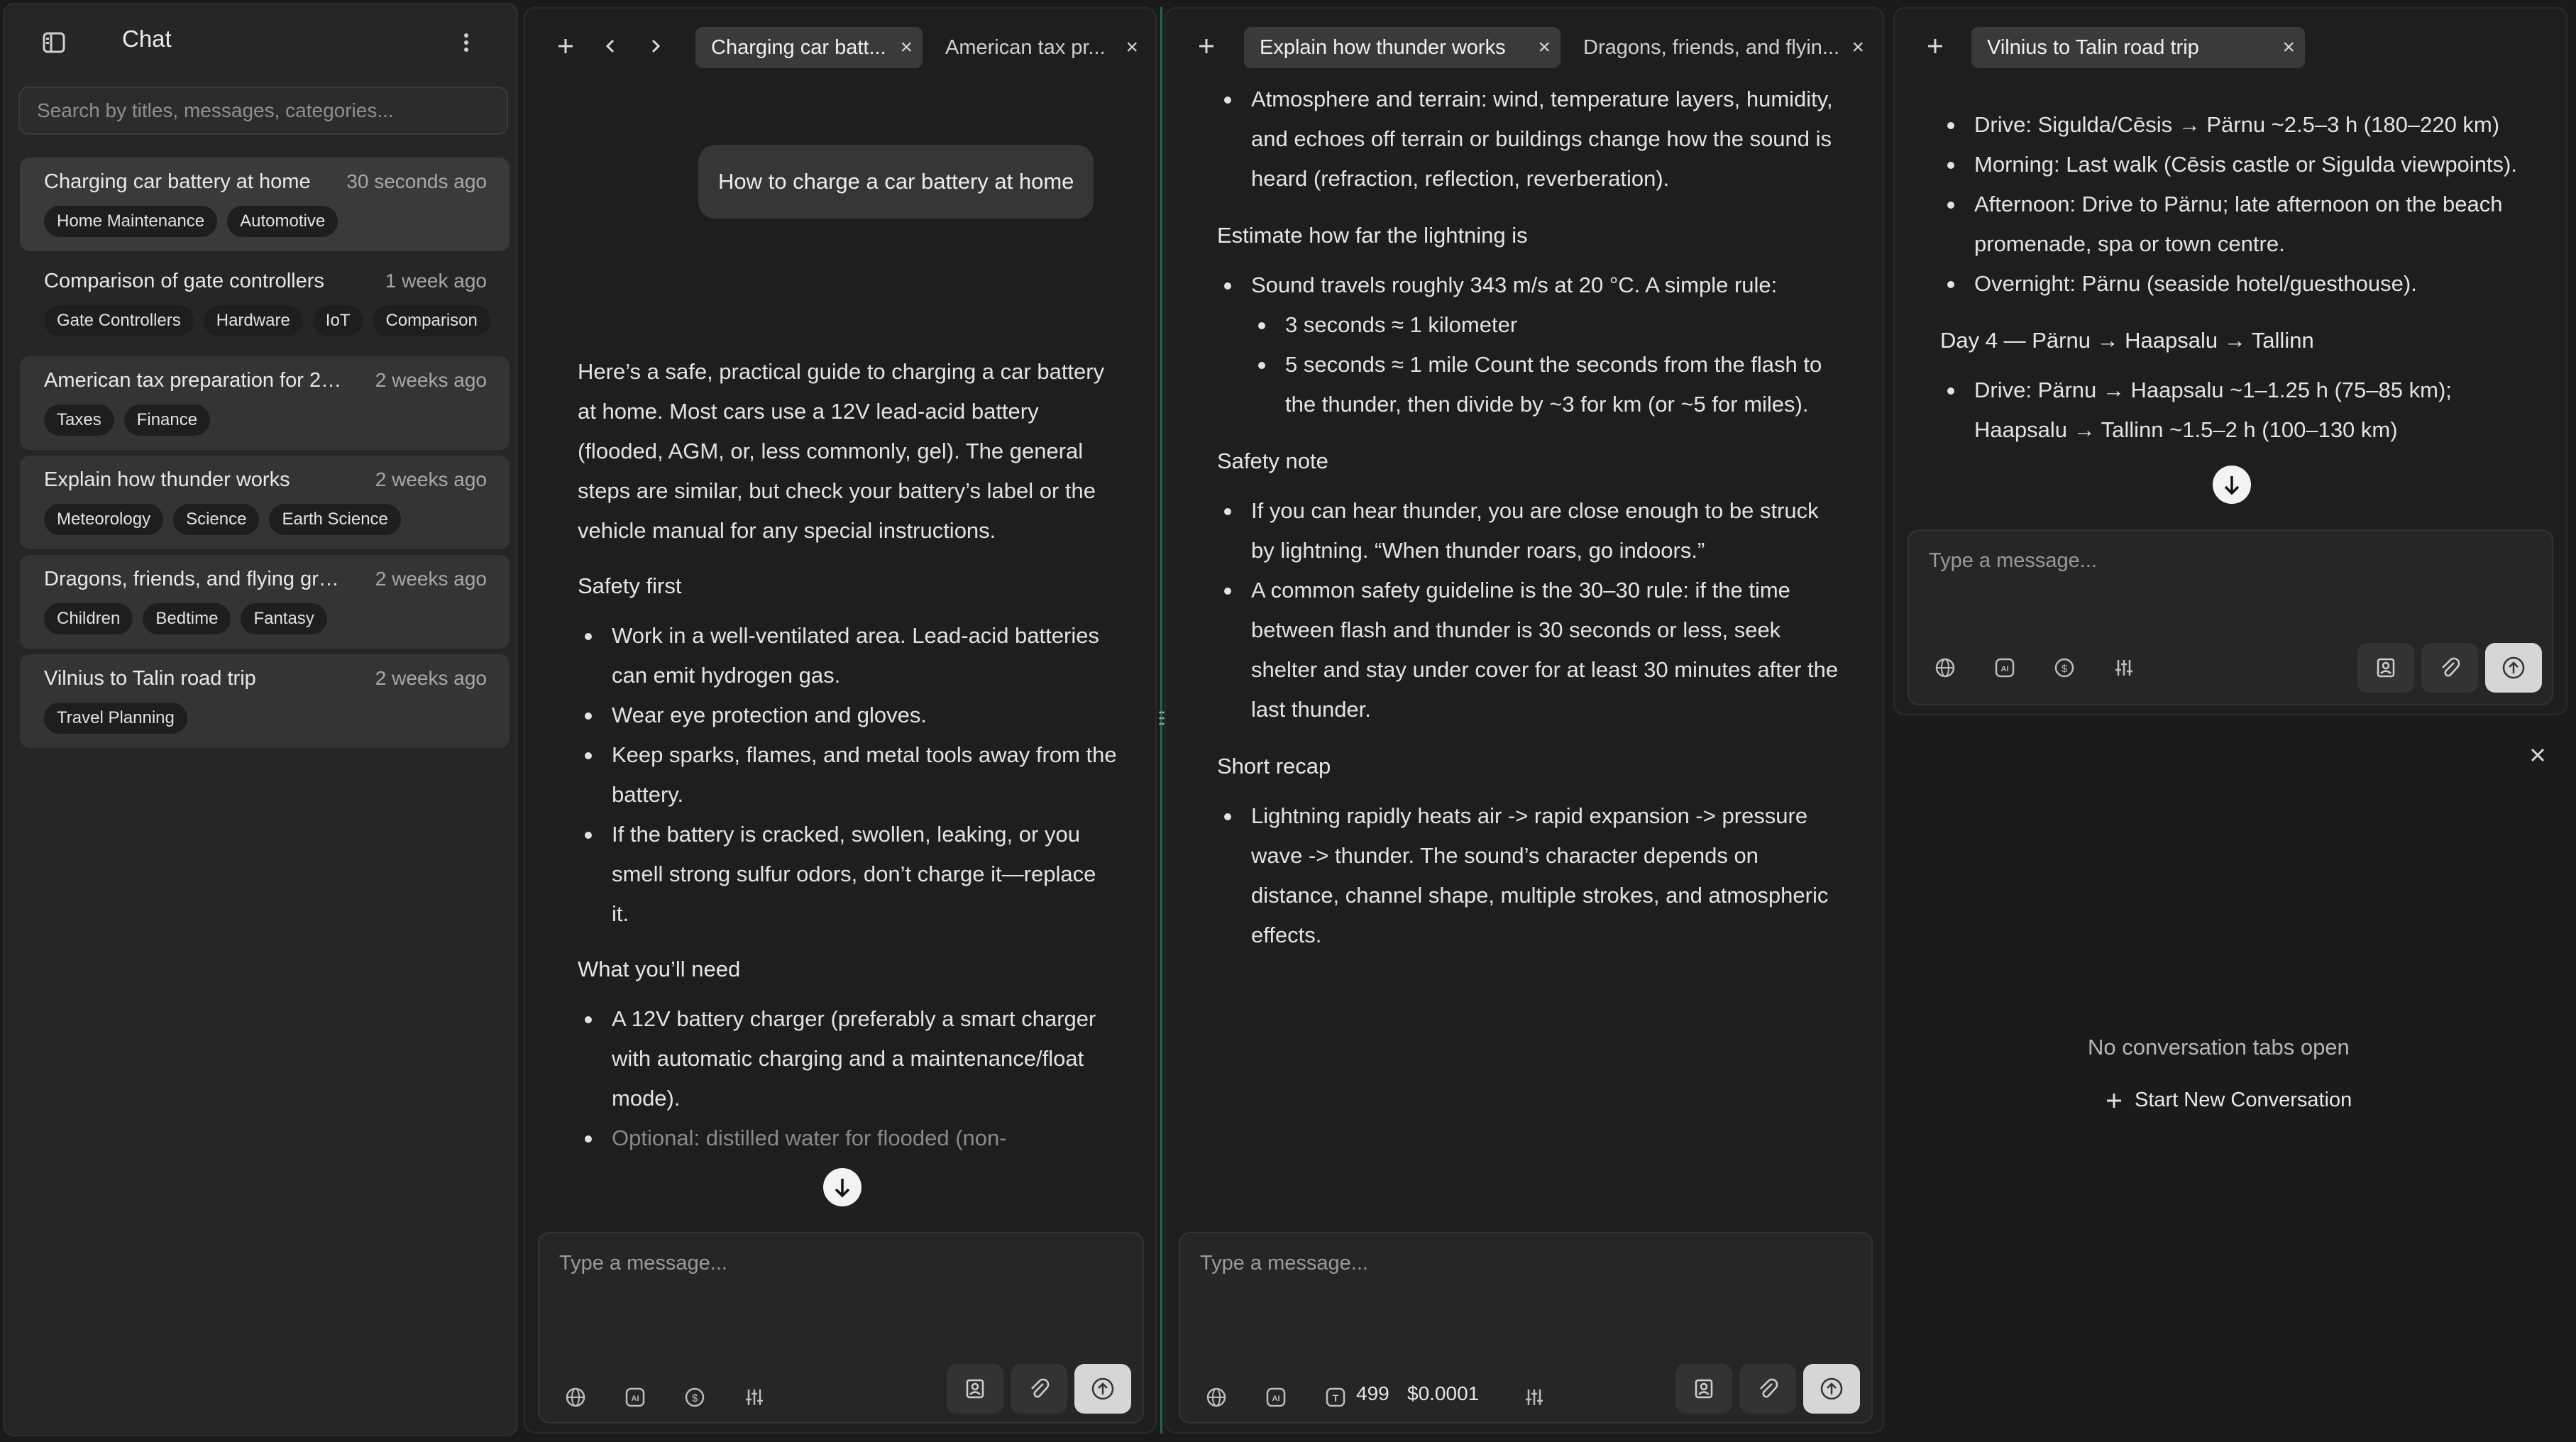 Image resolution: width=2576 pixels, height=1442 pixels. Describe the element at coordinates (466, 42) in the screenshot. I see `more-options-icon` at that location.